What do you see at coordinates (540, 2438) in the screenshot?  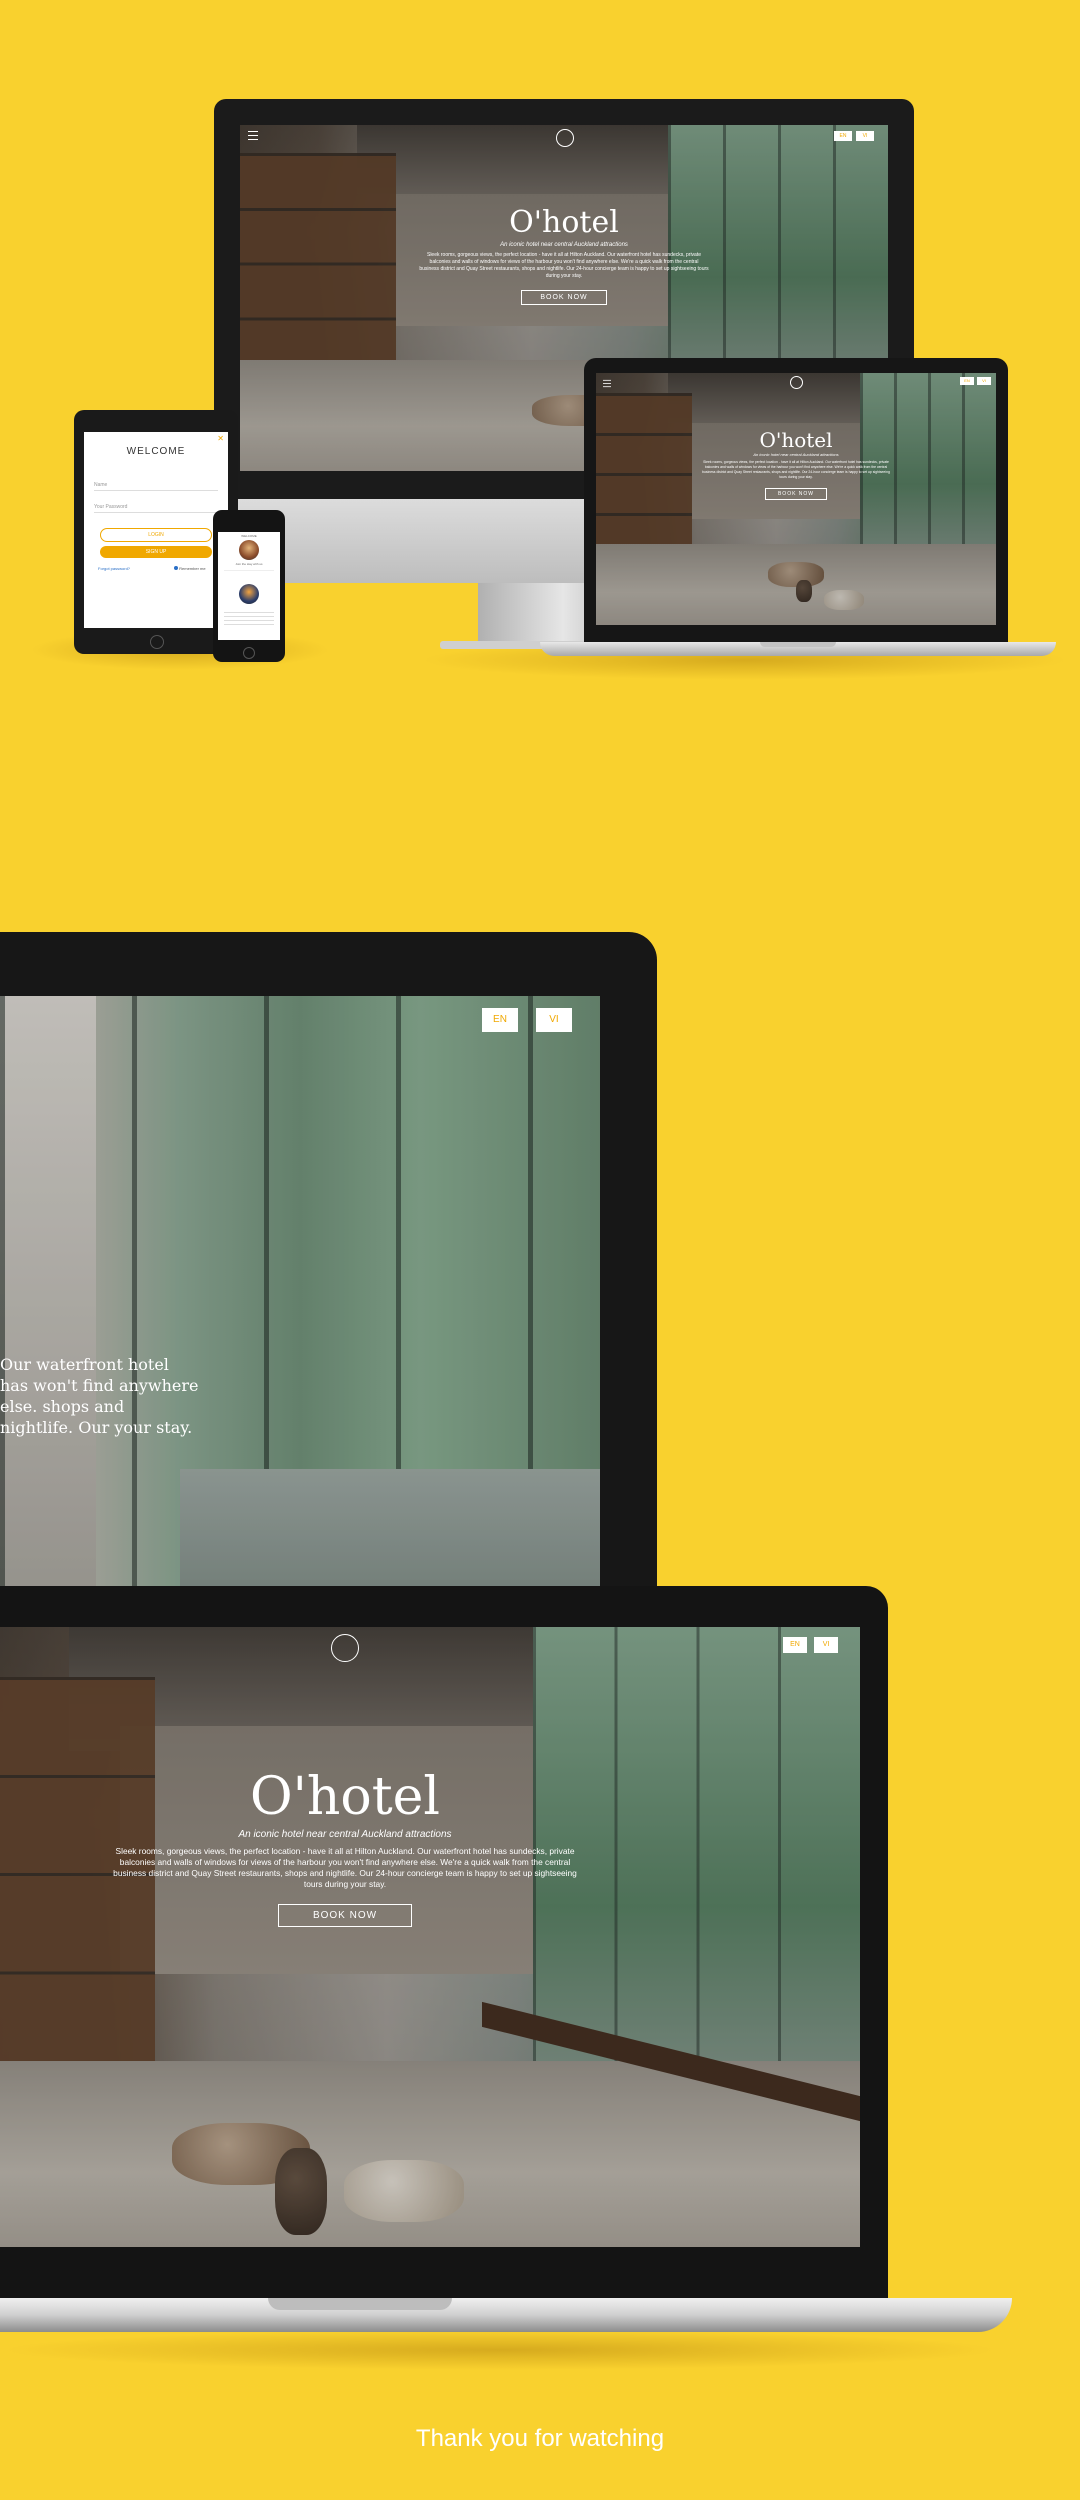 I see `thank-you-text: Thank you for watching` at bounding box center [540, 2438].